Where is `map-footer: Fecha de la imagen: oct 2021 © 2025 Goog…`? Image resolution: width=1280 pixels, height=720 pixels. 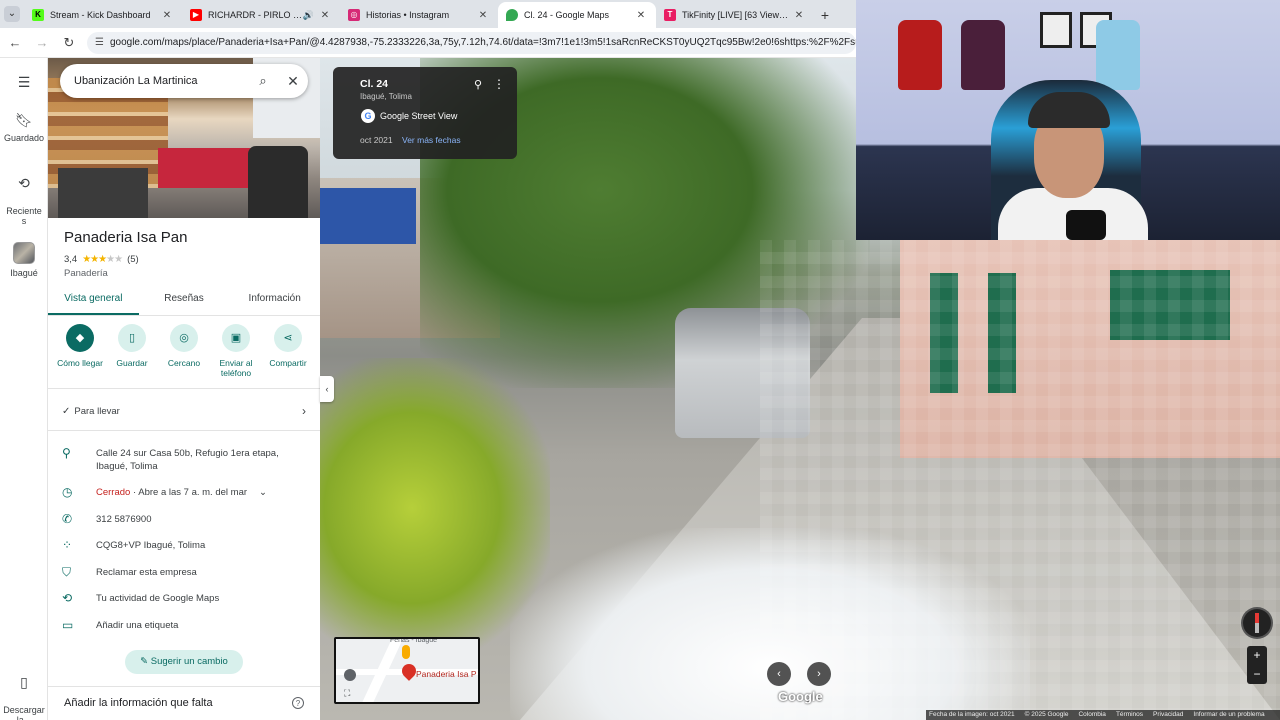
map-footer: Fecha de la imagen: oct 2021 © 2025 Goog… is located at coordinates (1103, 715).